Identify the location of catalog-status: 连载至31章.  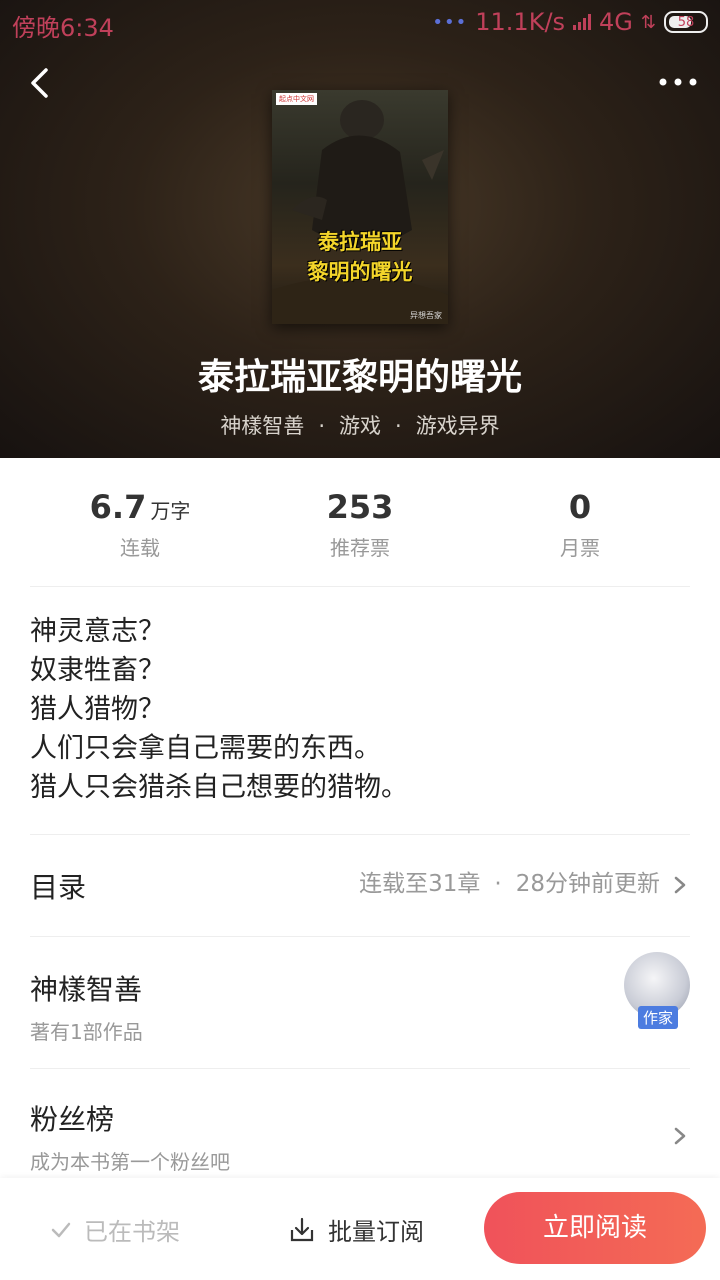
(420, 884).